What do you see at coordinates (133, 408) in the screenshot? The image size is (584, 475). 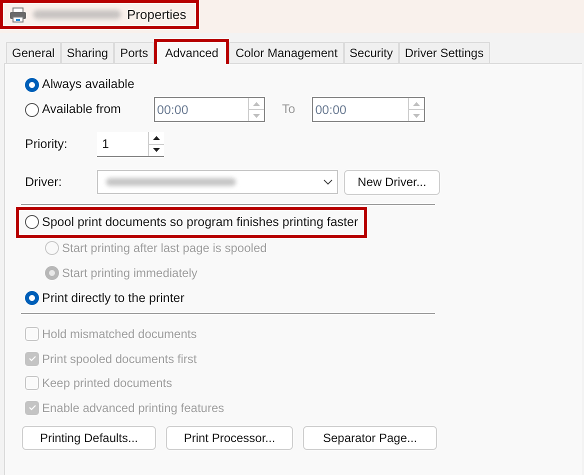 I see `checkbox-label: Enable advanced printing features` at bounding box center [133, 408].